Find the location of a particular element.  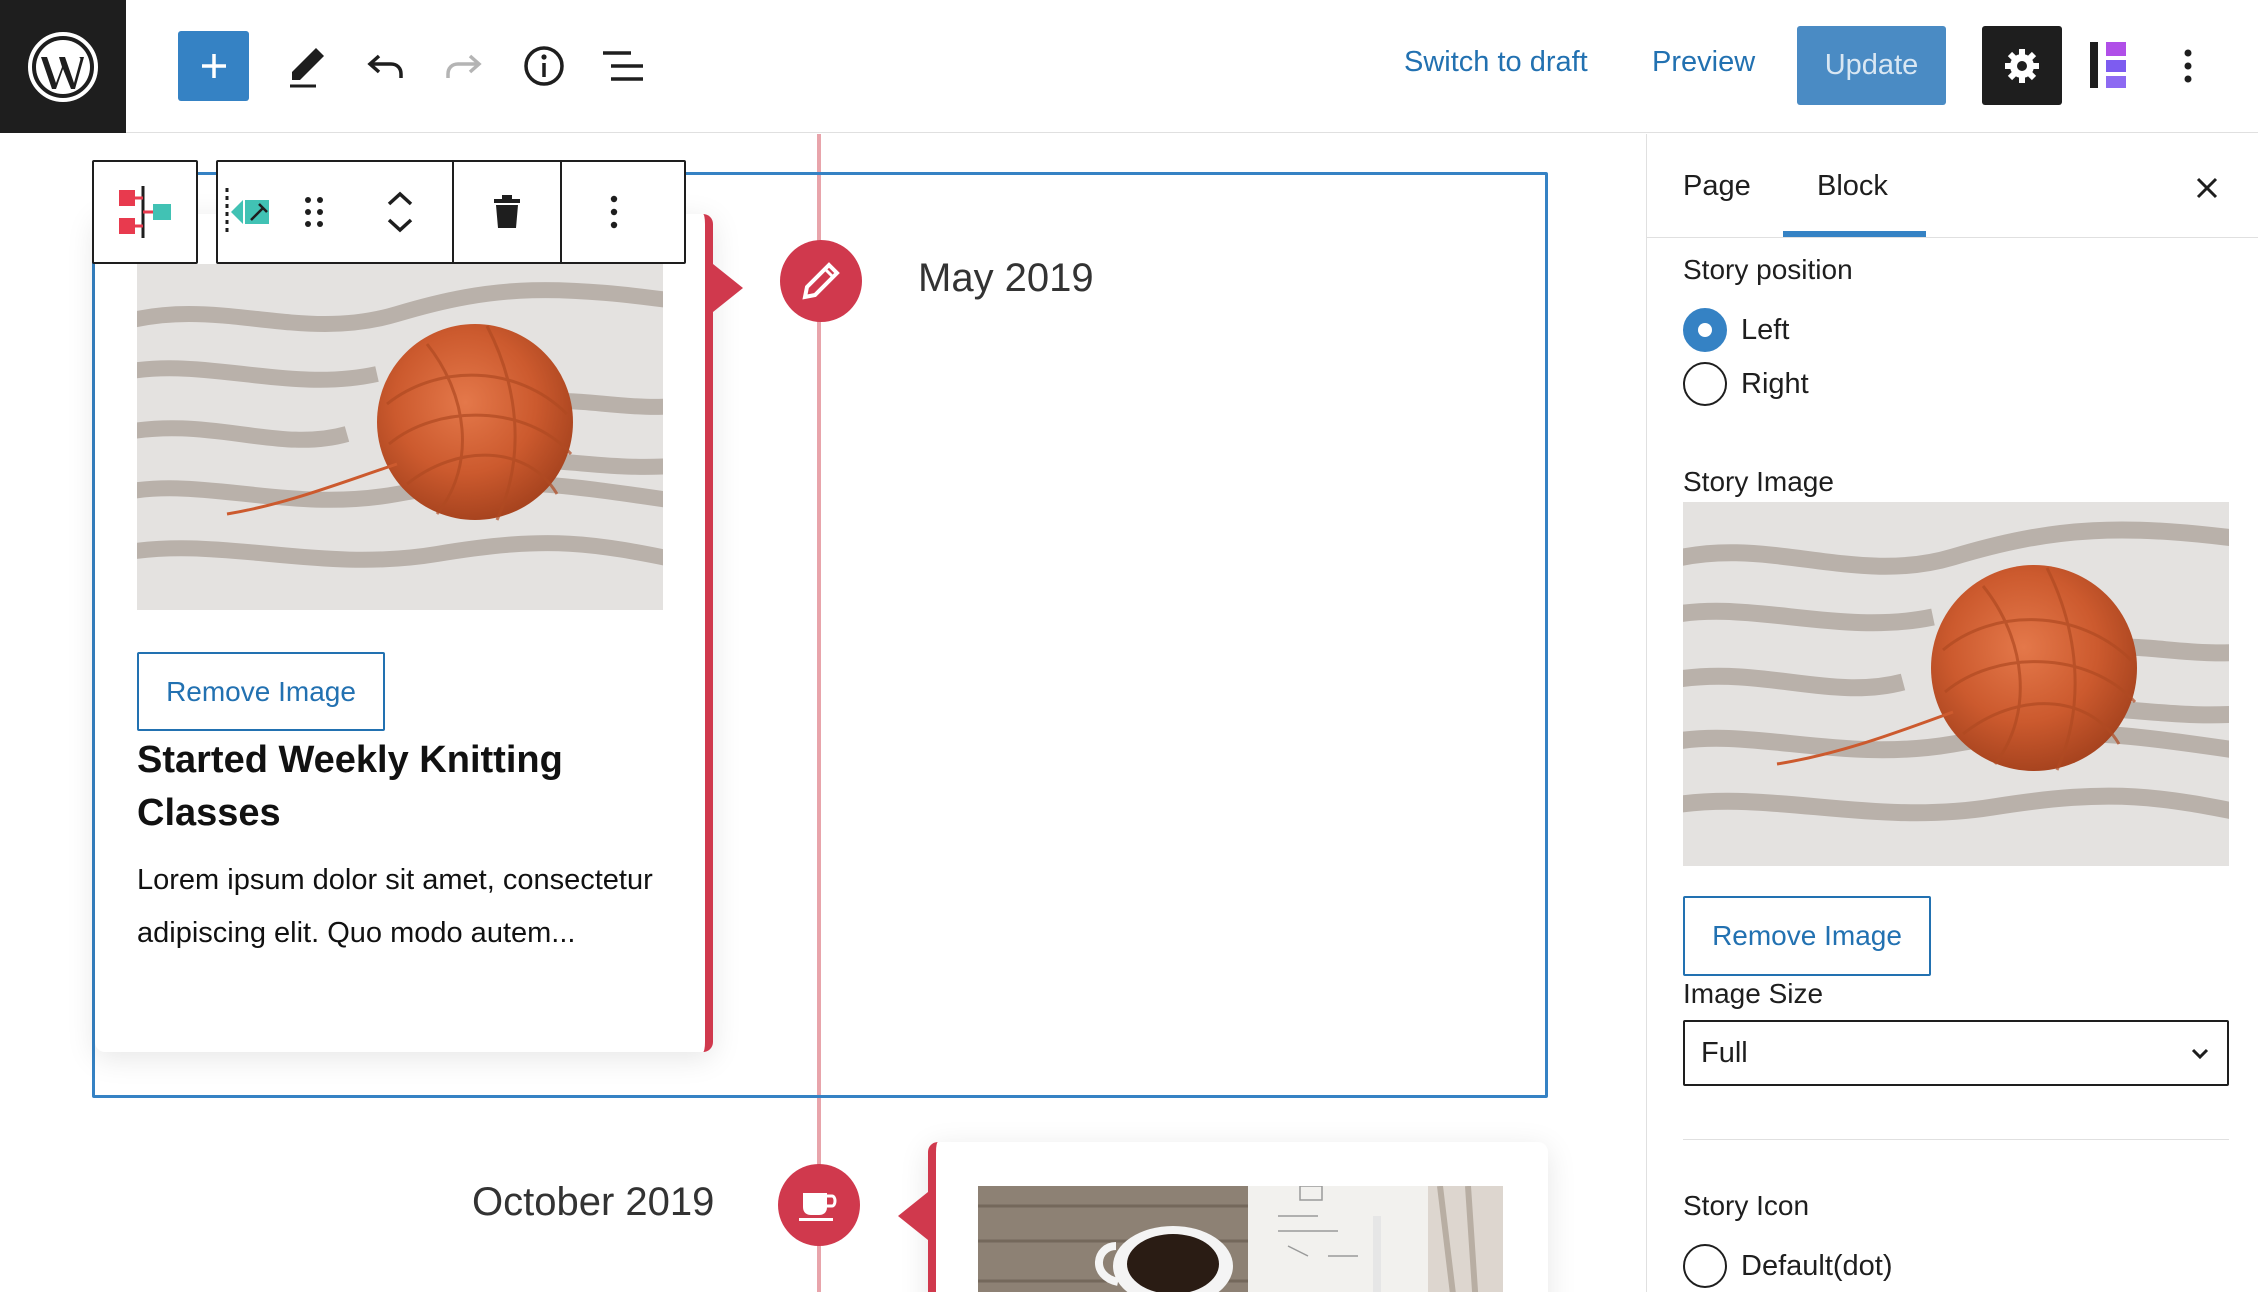

icon-default-label: Default(dot) is located at coordinates (1817, 1266).